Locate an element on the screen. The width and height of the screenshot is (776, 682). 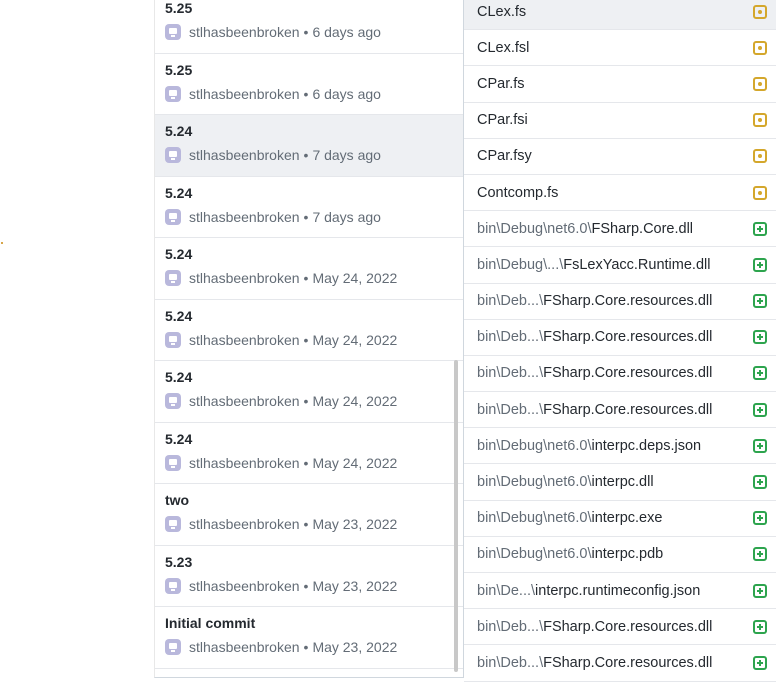
file-name: interpc.exe is located at coordinates (627, 518).